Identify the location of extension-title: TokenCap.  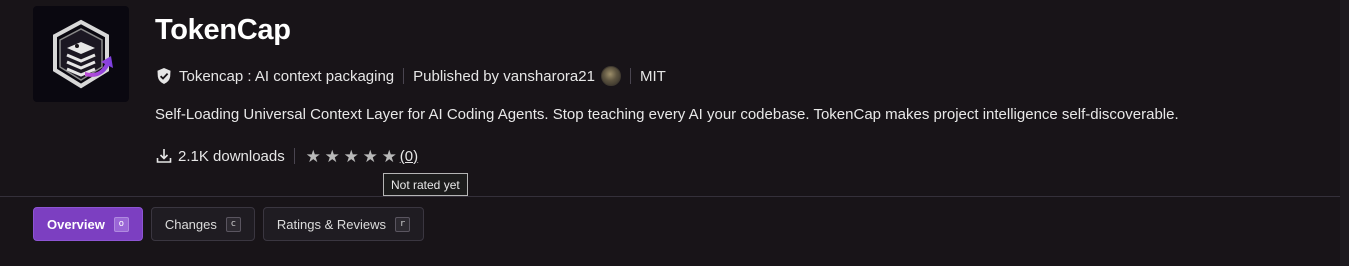
(223, 30).